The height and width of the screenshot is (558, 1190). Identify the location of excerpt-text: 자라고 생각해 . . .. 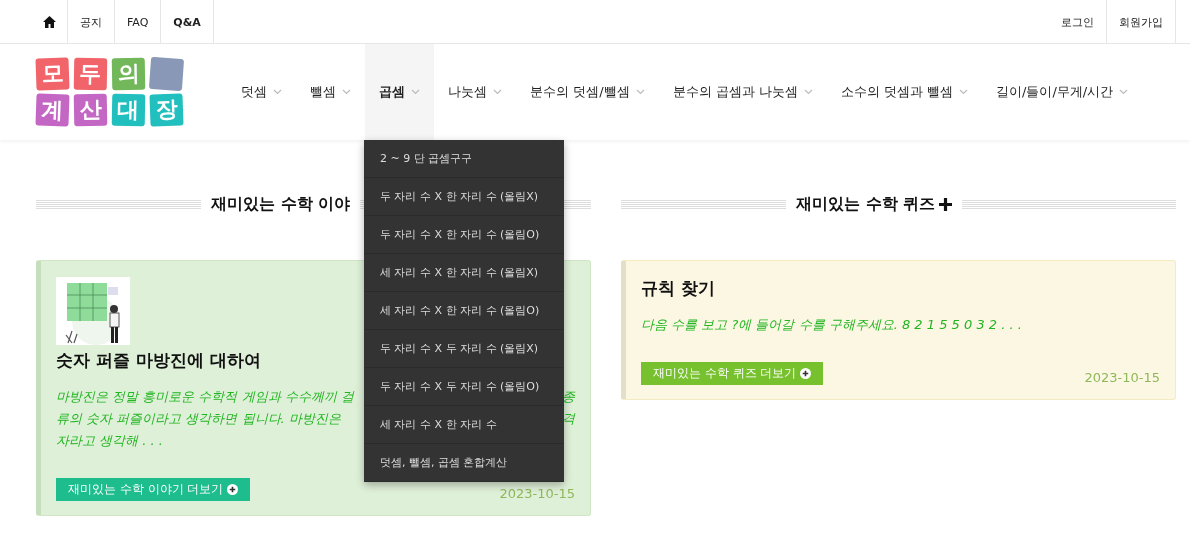
(109, 441).